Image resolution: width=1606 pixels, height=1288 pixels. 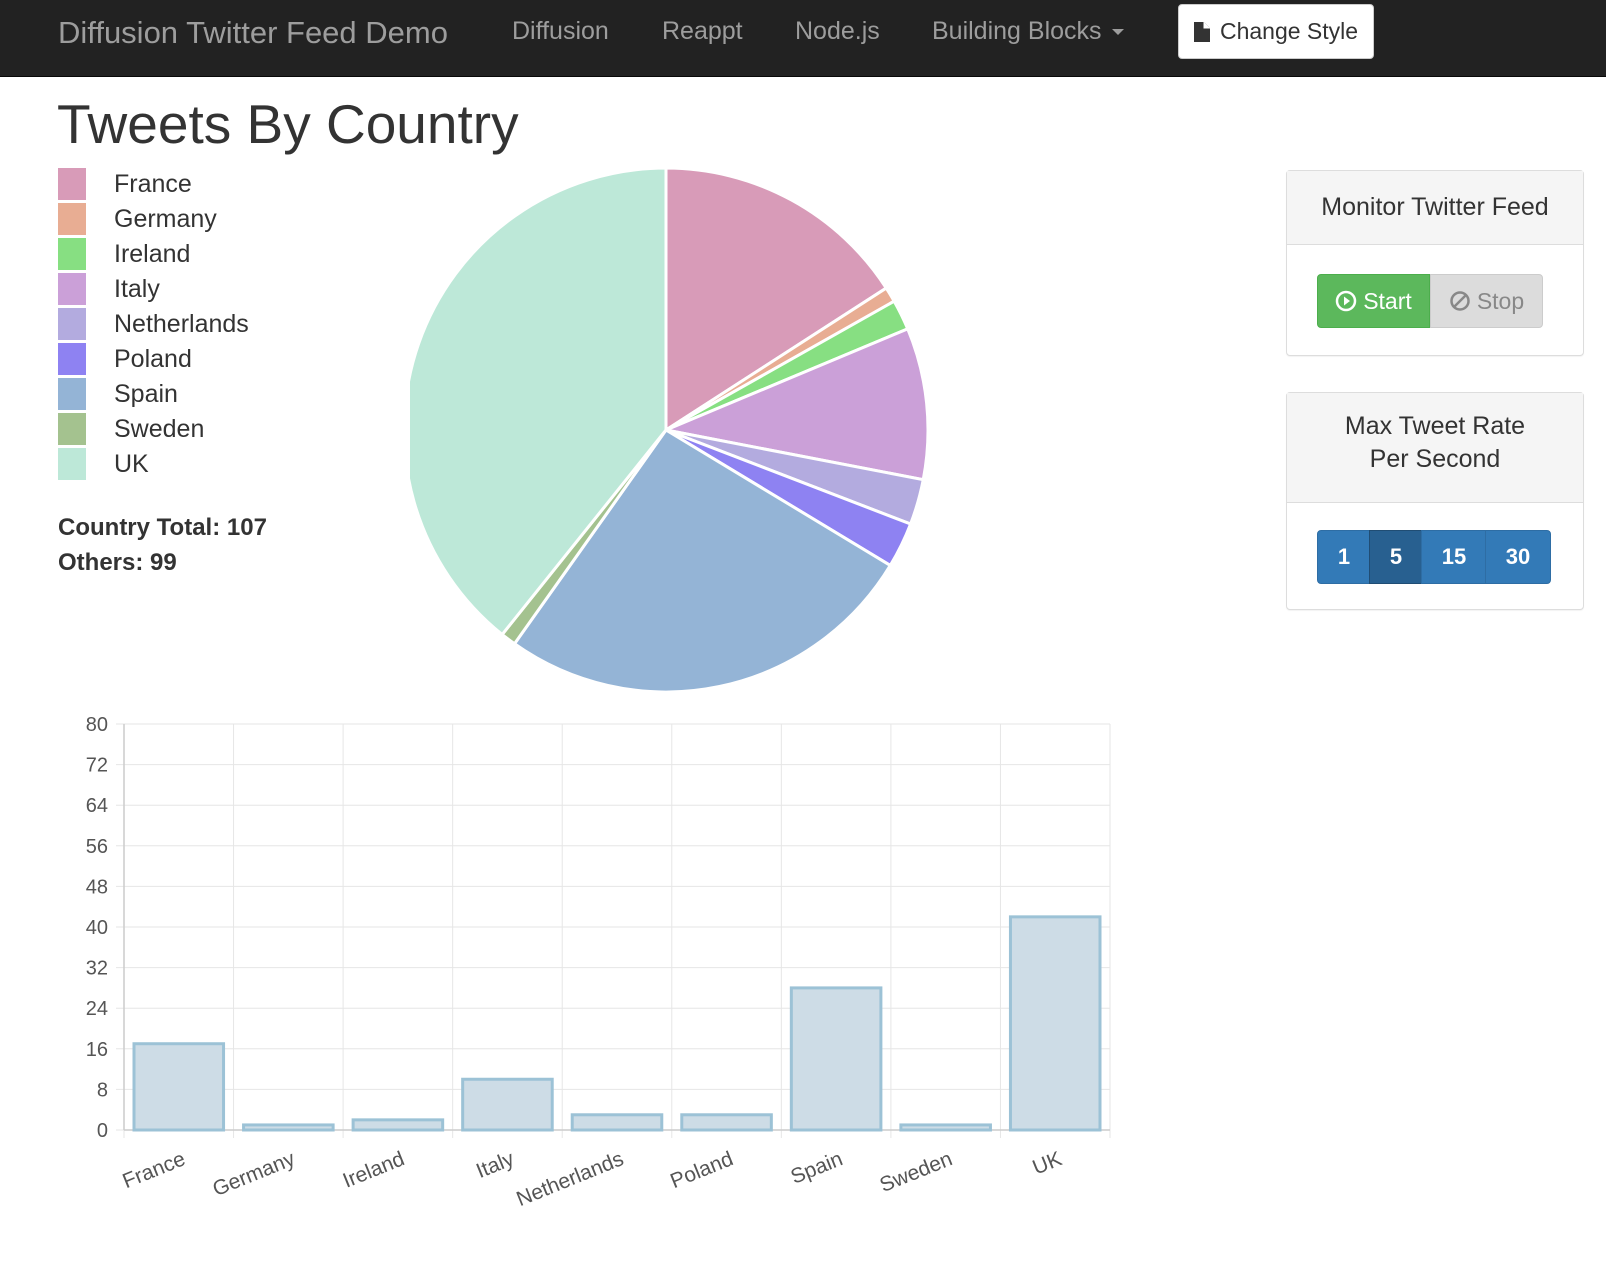 What do you see at coordinates (1460, 301) in the screenshot?
I see `ban-icon` at bounding box center [1460, 301].